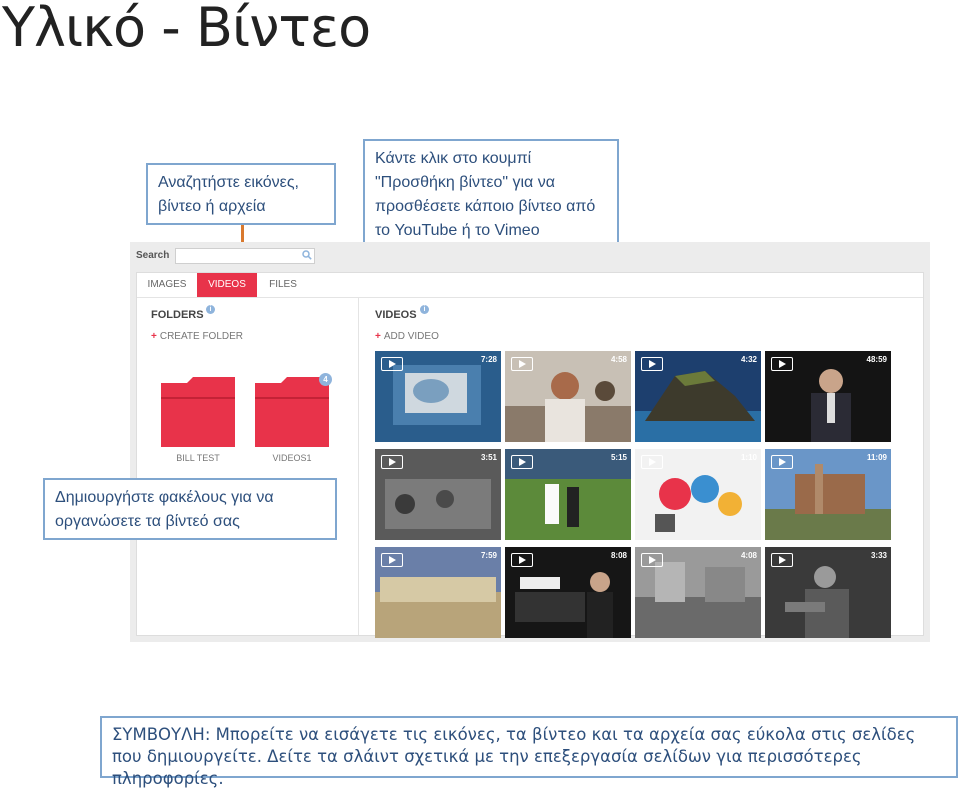 The width and height of the screenshot is (960, 790). Describe the element at coordinates (438, 396) in the screenshot. I see `video-thumbnail: 7:28` at that location.